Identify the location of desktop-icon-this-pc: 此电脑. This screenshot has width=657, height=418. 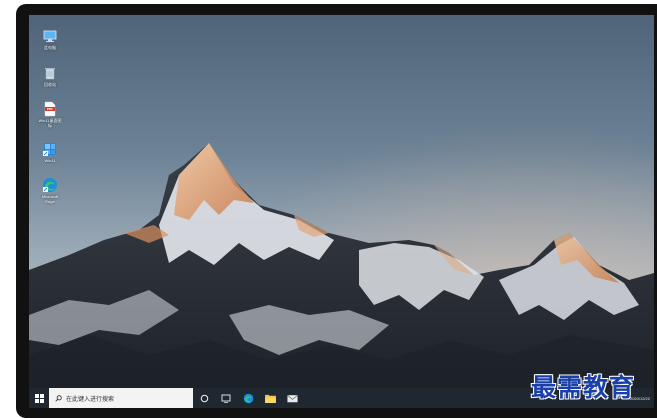
(50, 39).